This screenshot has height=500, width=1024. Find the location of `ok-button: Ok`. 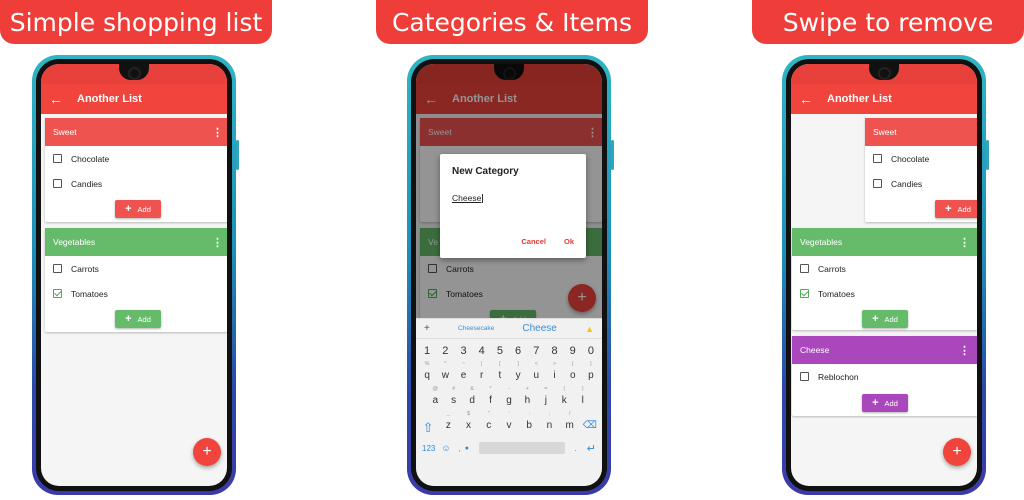

ok-button: Ok is located at coordinates (569, 241).